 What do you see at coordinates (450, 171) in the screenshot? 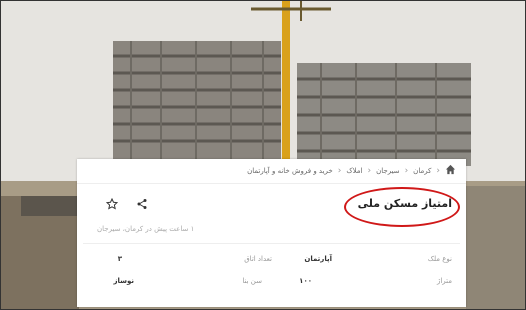
I see `home-icon` at bounding box center [450, 171].